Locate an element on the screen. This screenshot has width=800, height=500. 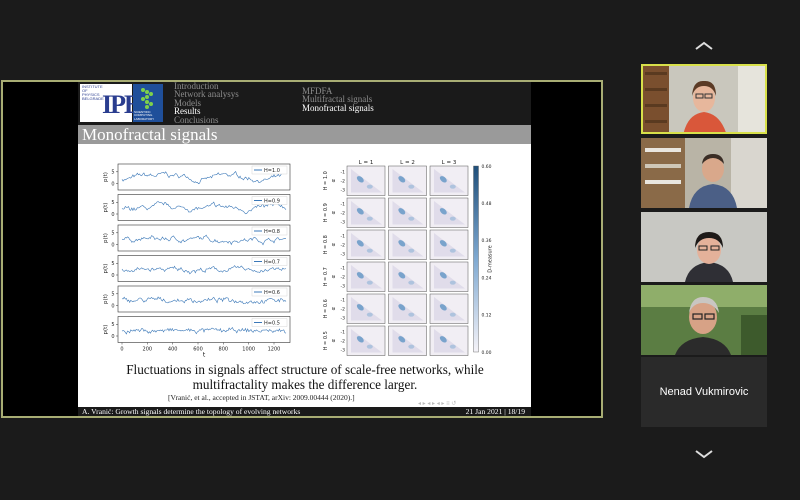
participant-name: Nenad Vukmirovic is located at coordinates (704, 392).